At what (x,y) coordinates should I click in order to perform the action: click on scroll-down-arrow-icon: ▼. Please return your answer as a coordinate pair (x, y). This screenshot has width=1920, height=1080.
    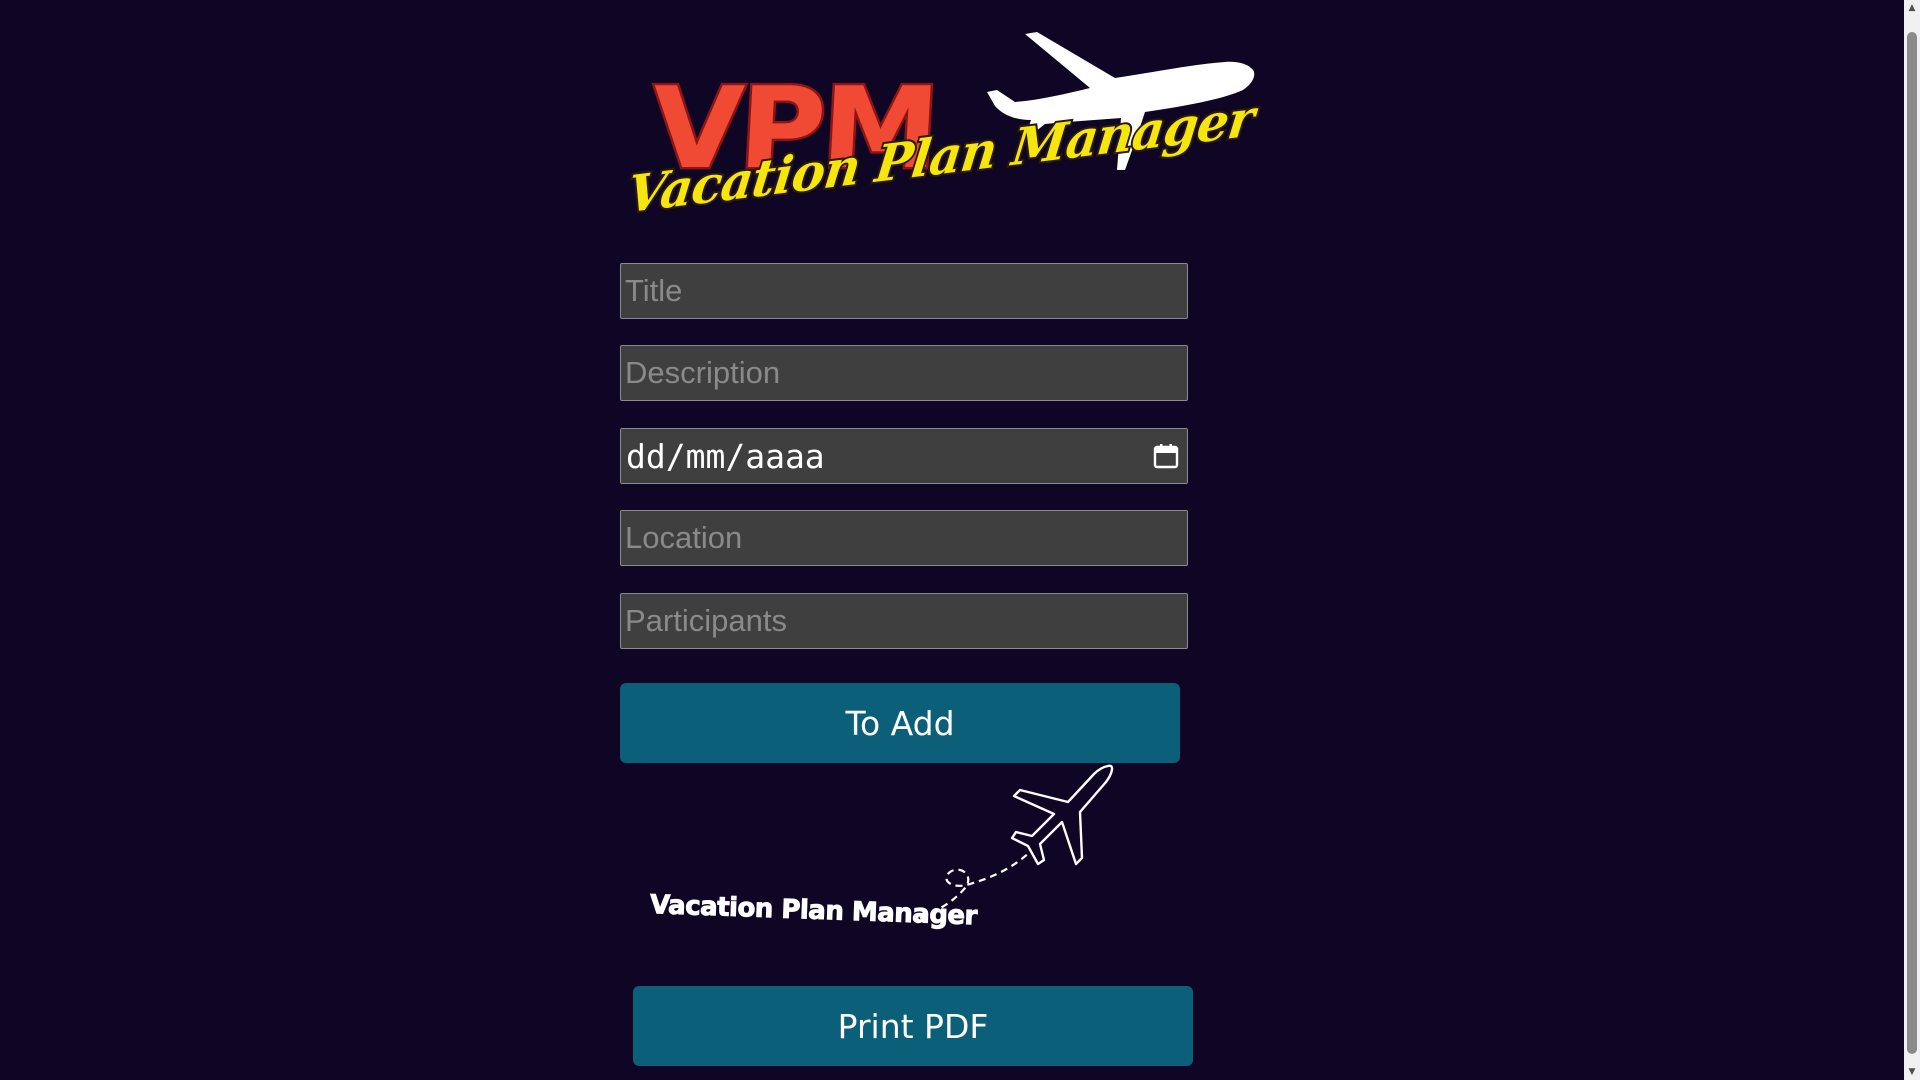
    Looking at the image, I should click on (1912, 1072).